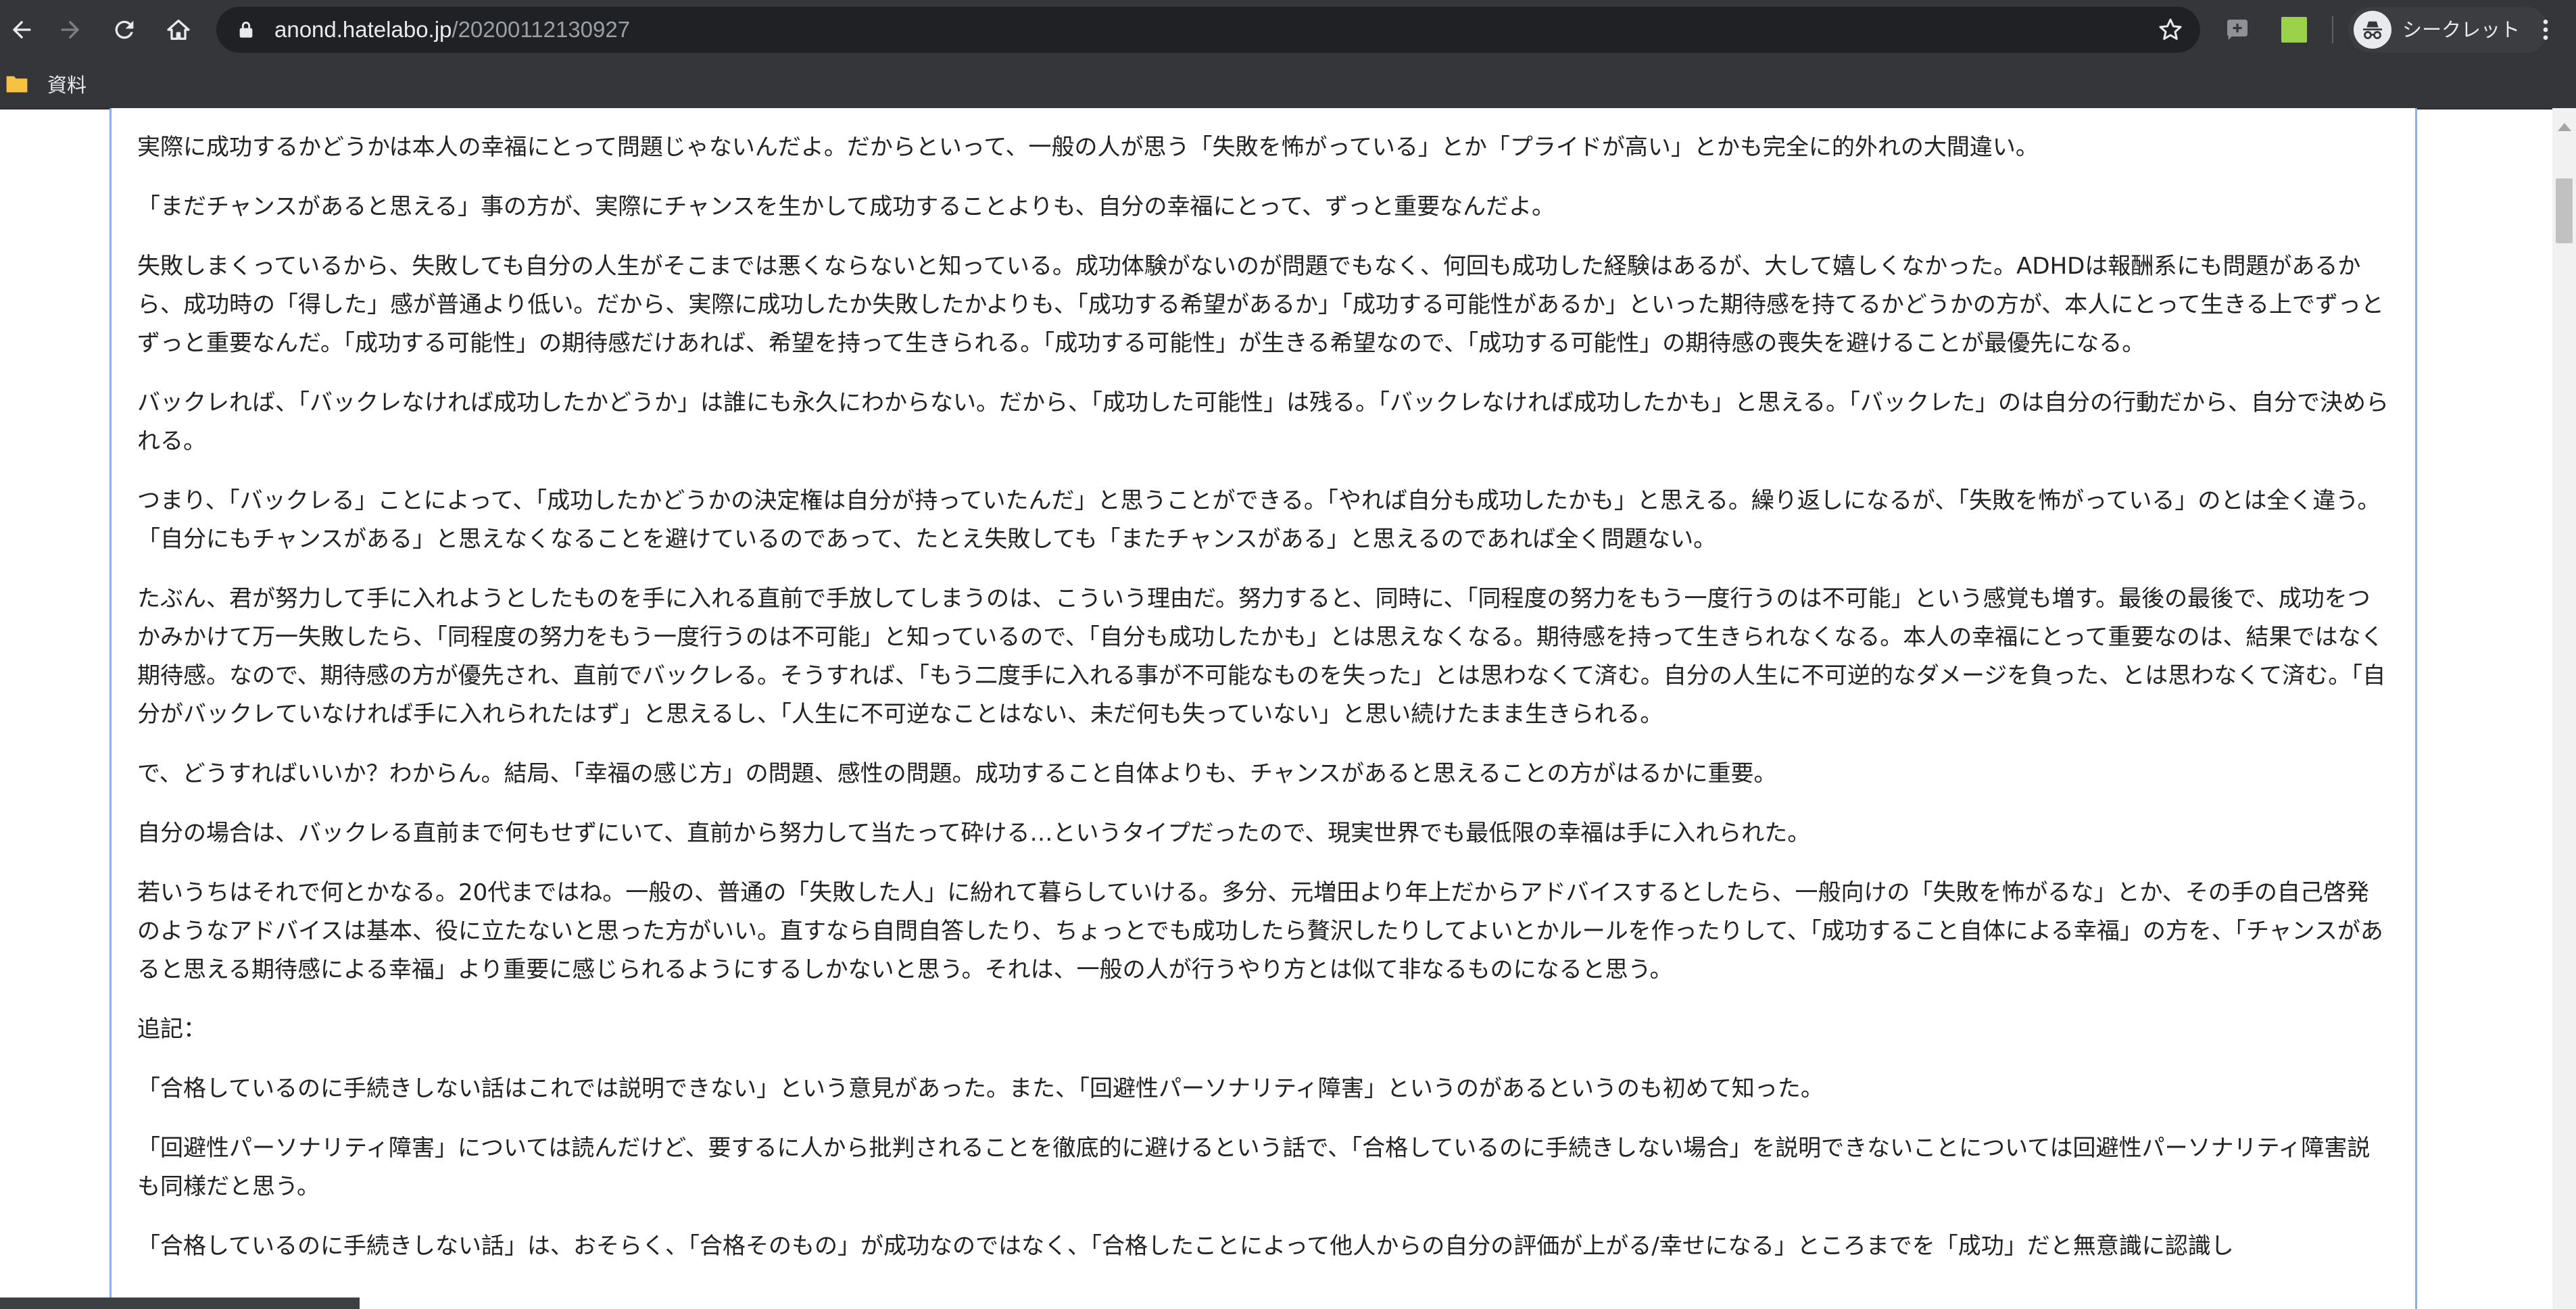 This screenshot has height=1309, width=2576. What do you see at coordinates (17, 84) in the screenshot?
I see `folder-icon` at bounding box center [17, 84].